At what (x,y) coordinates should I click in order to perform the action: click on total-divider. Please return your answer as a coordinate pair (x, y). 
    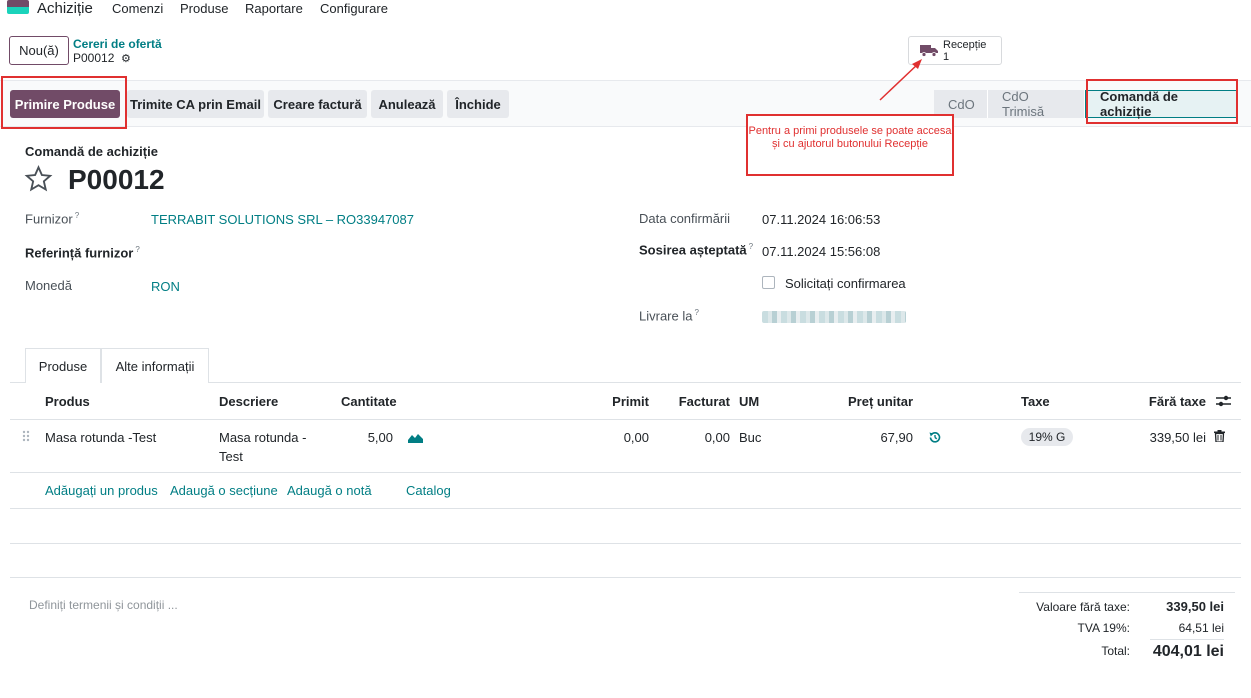
    Looking at the image, I should click on (1187, 639).